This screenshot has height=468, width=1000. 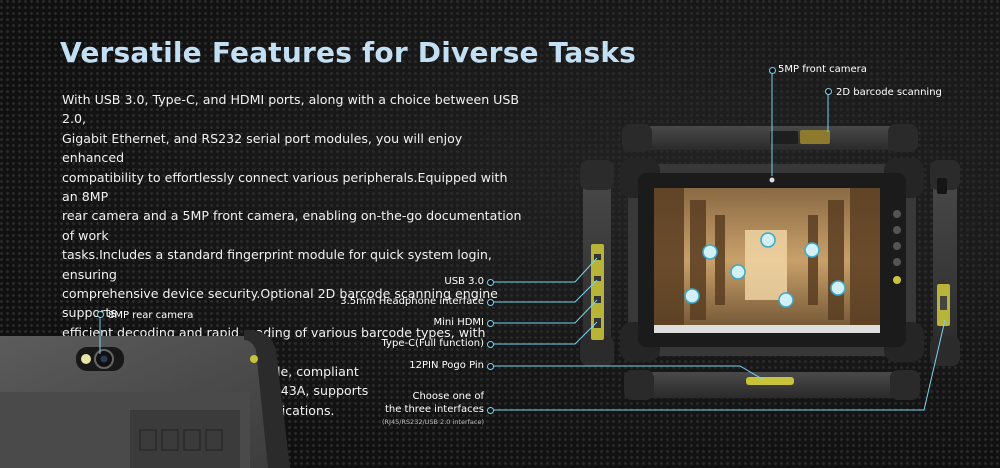 What do you see at coordinates (151, 315) in the screenshot?
I see `rear-camera-label: 8MP rear camera` at bounding box center [151, 315].